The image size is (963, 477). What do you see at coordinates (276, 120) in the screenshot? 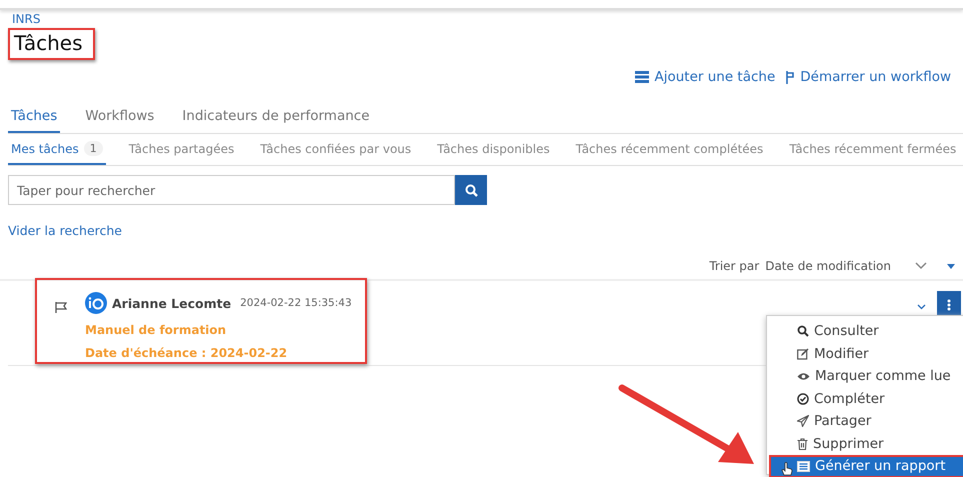
I see `tab: Indicateurs de performance` at bounding box center [276, 120].